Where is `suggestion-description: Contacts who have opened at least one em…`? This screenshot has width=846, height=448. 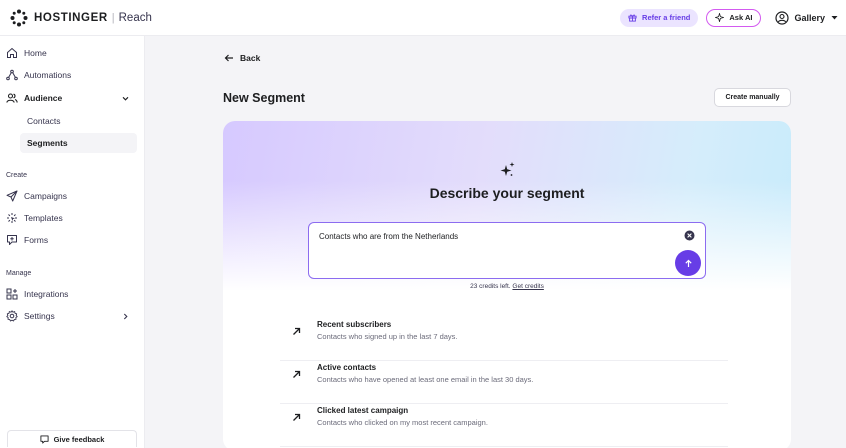
suggestion-description: Contacts who have opened at least one em… is located at coordinates (425, 379).